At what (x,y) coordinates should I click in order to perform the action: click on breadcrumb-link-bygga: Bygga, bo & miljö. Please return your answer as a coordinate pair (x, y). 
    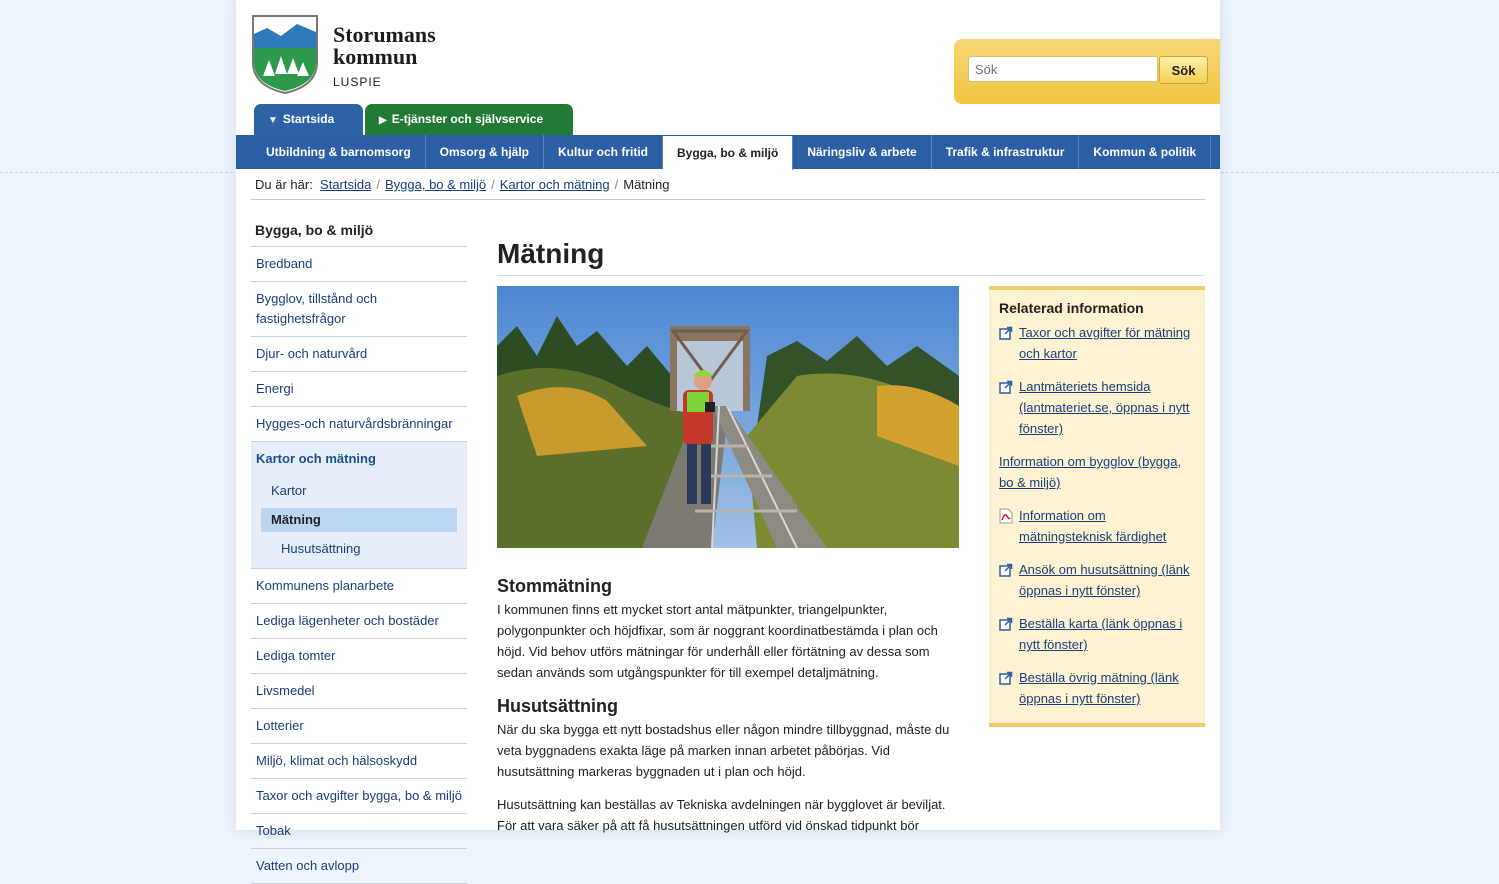
    Looking at the image, I should click on (435, 184).